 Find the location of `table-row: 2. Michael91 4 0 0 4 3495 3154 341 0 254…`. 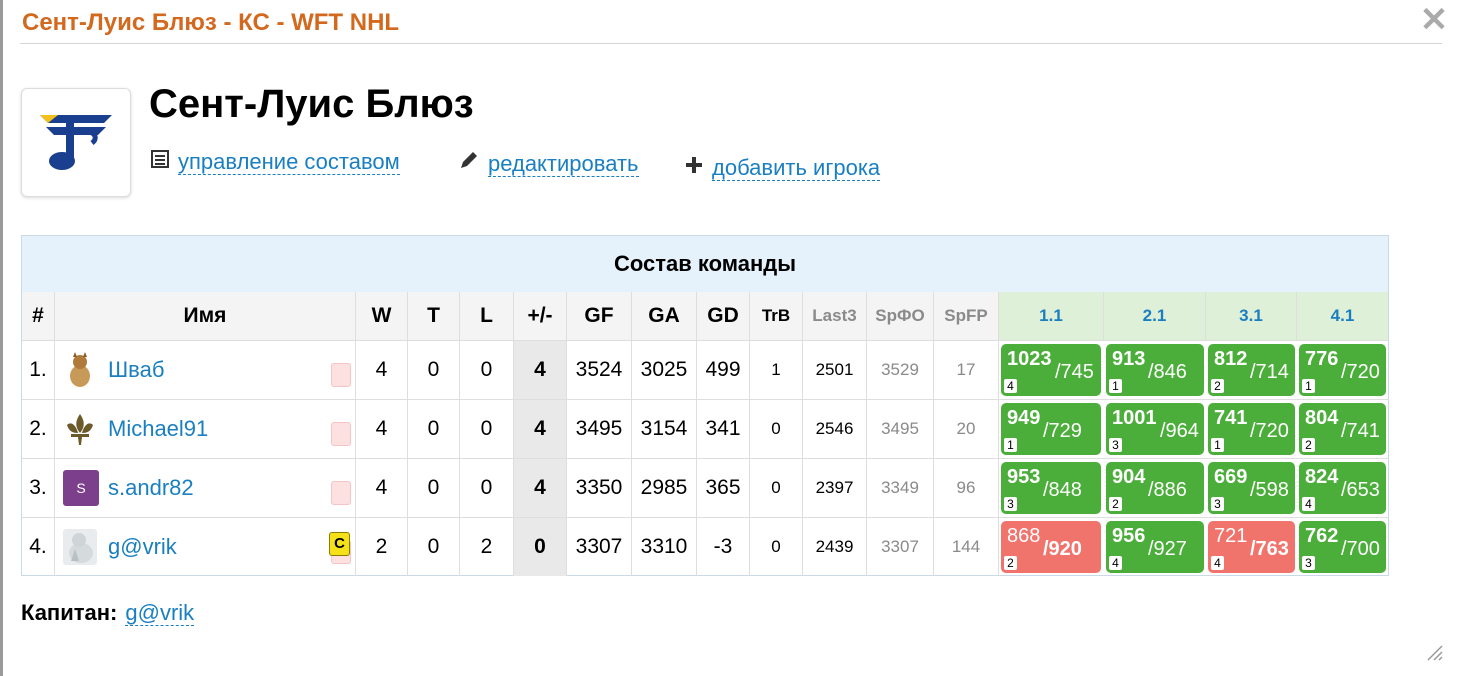

table-row: 2. Michael91 4 0 0 4 3495 3154 341 0 254… is located at coordinates (705, 429).